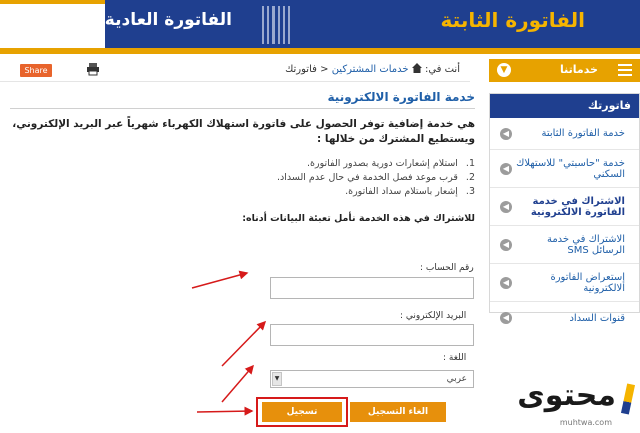 The image size is (640, 433). What do you see at coordinates (597, 318) in the screenshot?
I see `sidebar-item-label: قنوات السداد` at bounding box center [597, 318].